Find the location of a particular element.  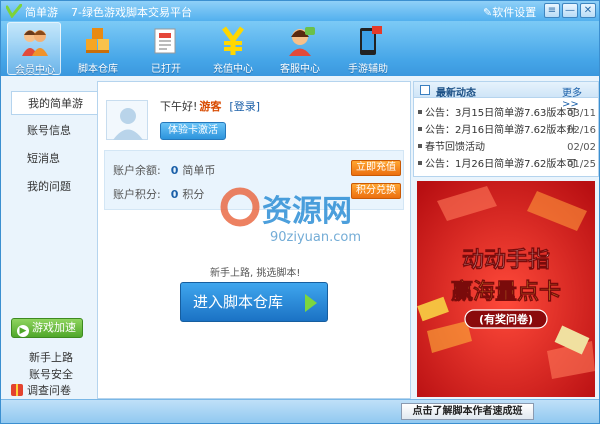

enter-button-label: 进入脚本仓库 is located at coordinates (238, 302).